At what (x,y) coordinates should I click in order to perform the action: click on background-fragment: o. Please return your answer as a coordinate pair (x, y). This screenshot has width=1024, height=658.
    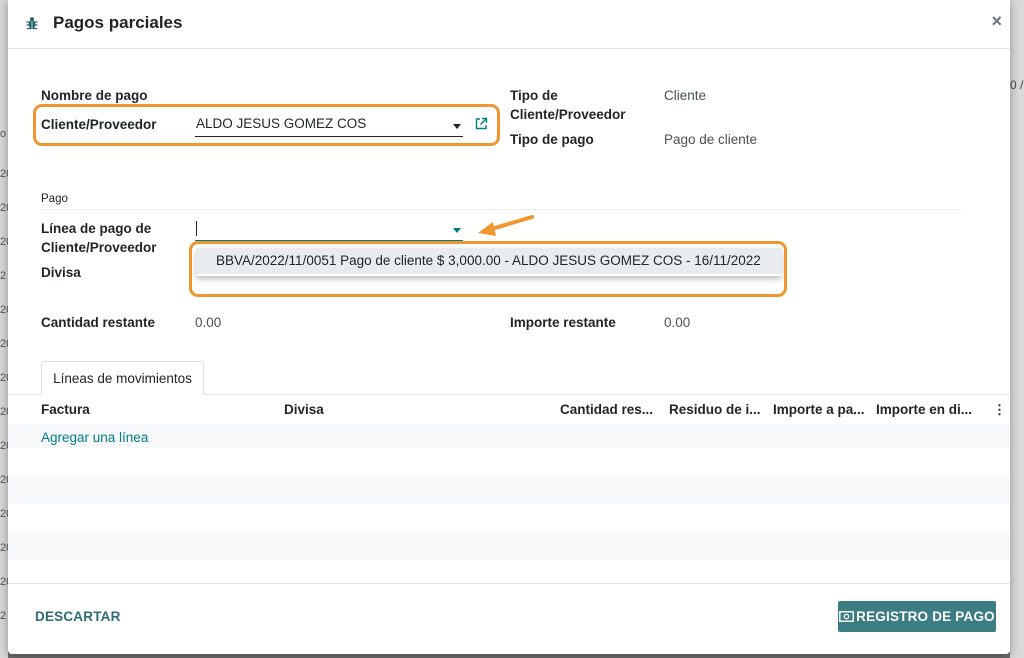
    Looking at the image, I should click on (3, 134).